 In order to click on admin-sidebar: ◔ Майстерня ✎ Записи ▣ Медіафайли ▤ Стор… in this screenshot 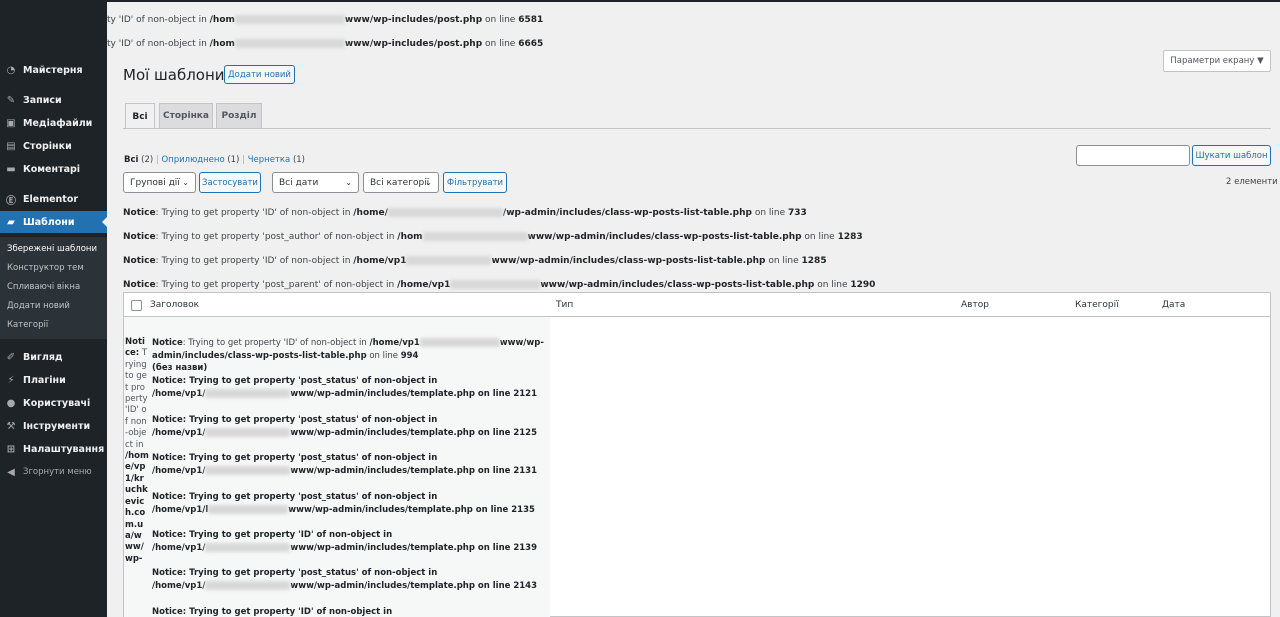, I will do `click(53, 309)`.